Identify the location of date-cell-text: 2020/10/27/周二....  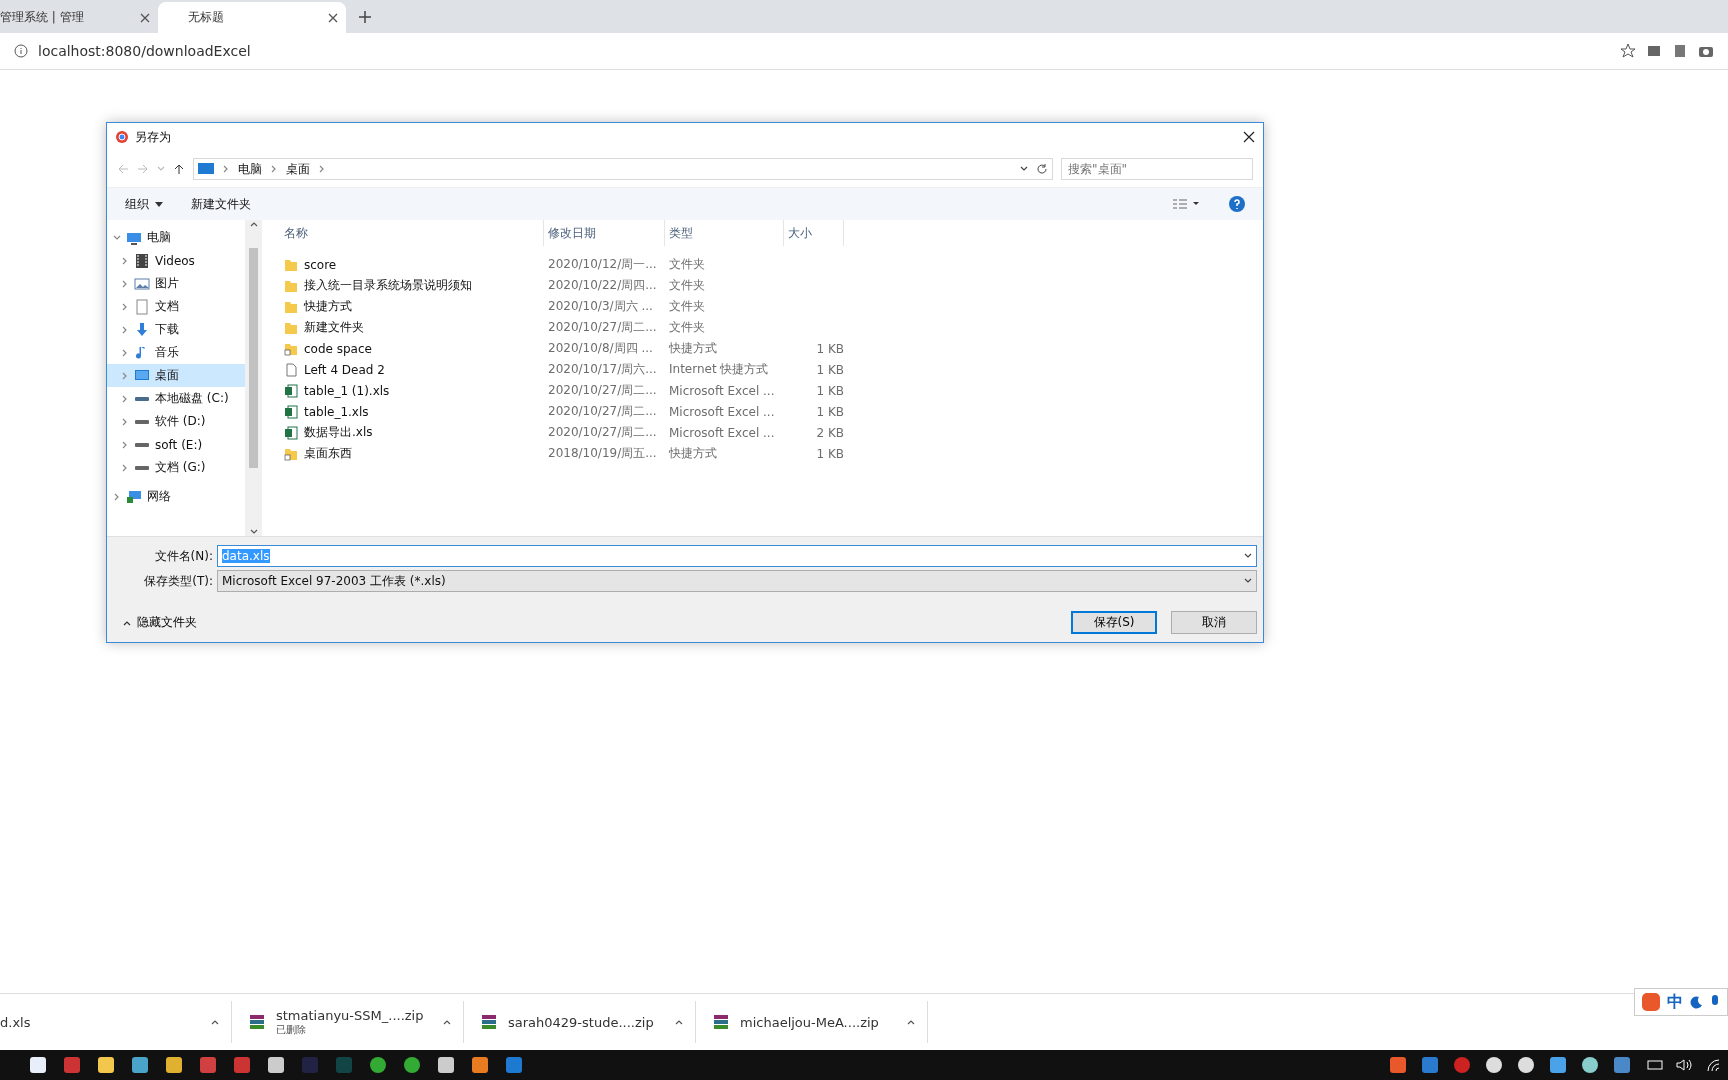
(602, 432).